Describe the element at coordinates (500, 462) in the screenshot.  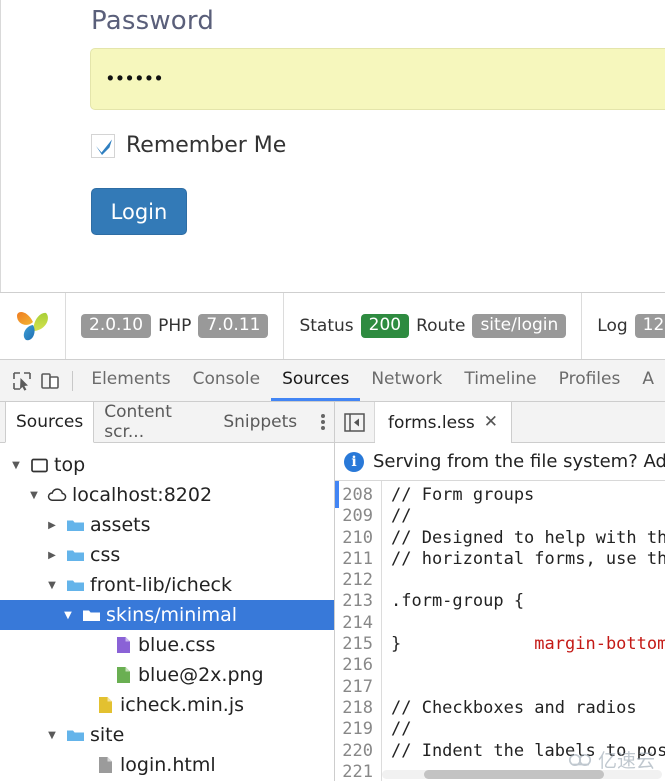
I see `editor-info-bar: i Serving from the file system? Add yo` at that location.